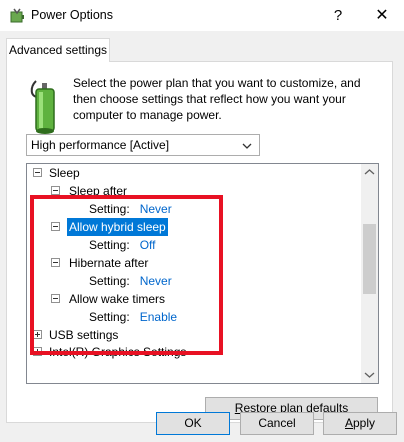 The height and width of the screenshot is (442, 404). I want to click on setting-row-hibernate-after: Setting: Never, so click(130, 281).